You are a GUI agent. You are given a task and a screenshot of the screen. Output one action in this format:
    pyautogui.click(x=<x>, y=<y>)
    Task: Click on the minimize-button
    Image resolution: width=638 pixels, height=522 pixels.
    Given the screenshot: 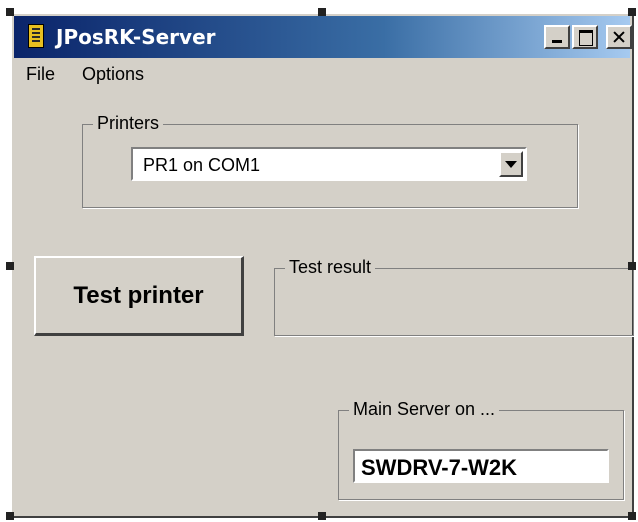 What is the action you would take?
    pyautogui.click(x=557, y=37)
    